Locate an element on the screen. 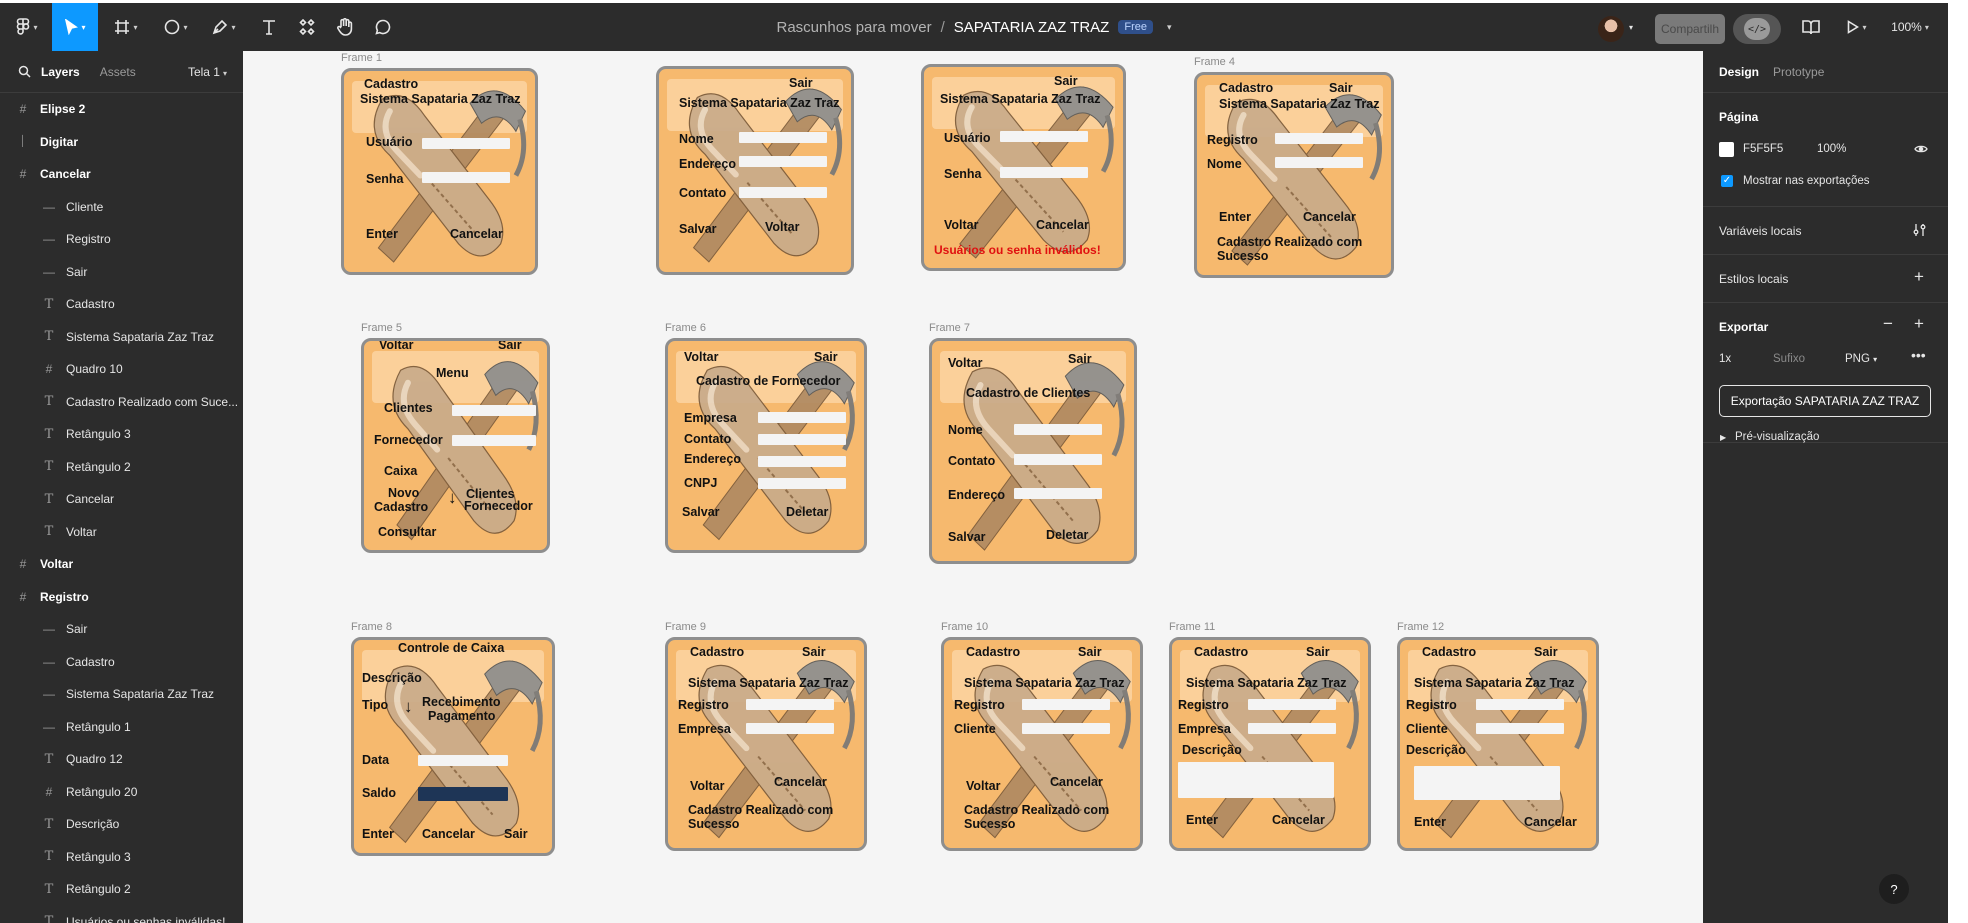 The height and width of the screenshot is (923, 1968). export-button: Exportação SAPATARIA ZAZ TRAZ is located at coordinates (1825, 401).